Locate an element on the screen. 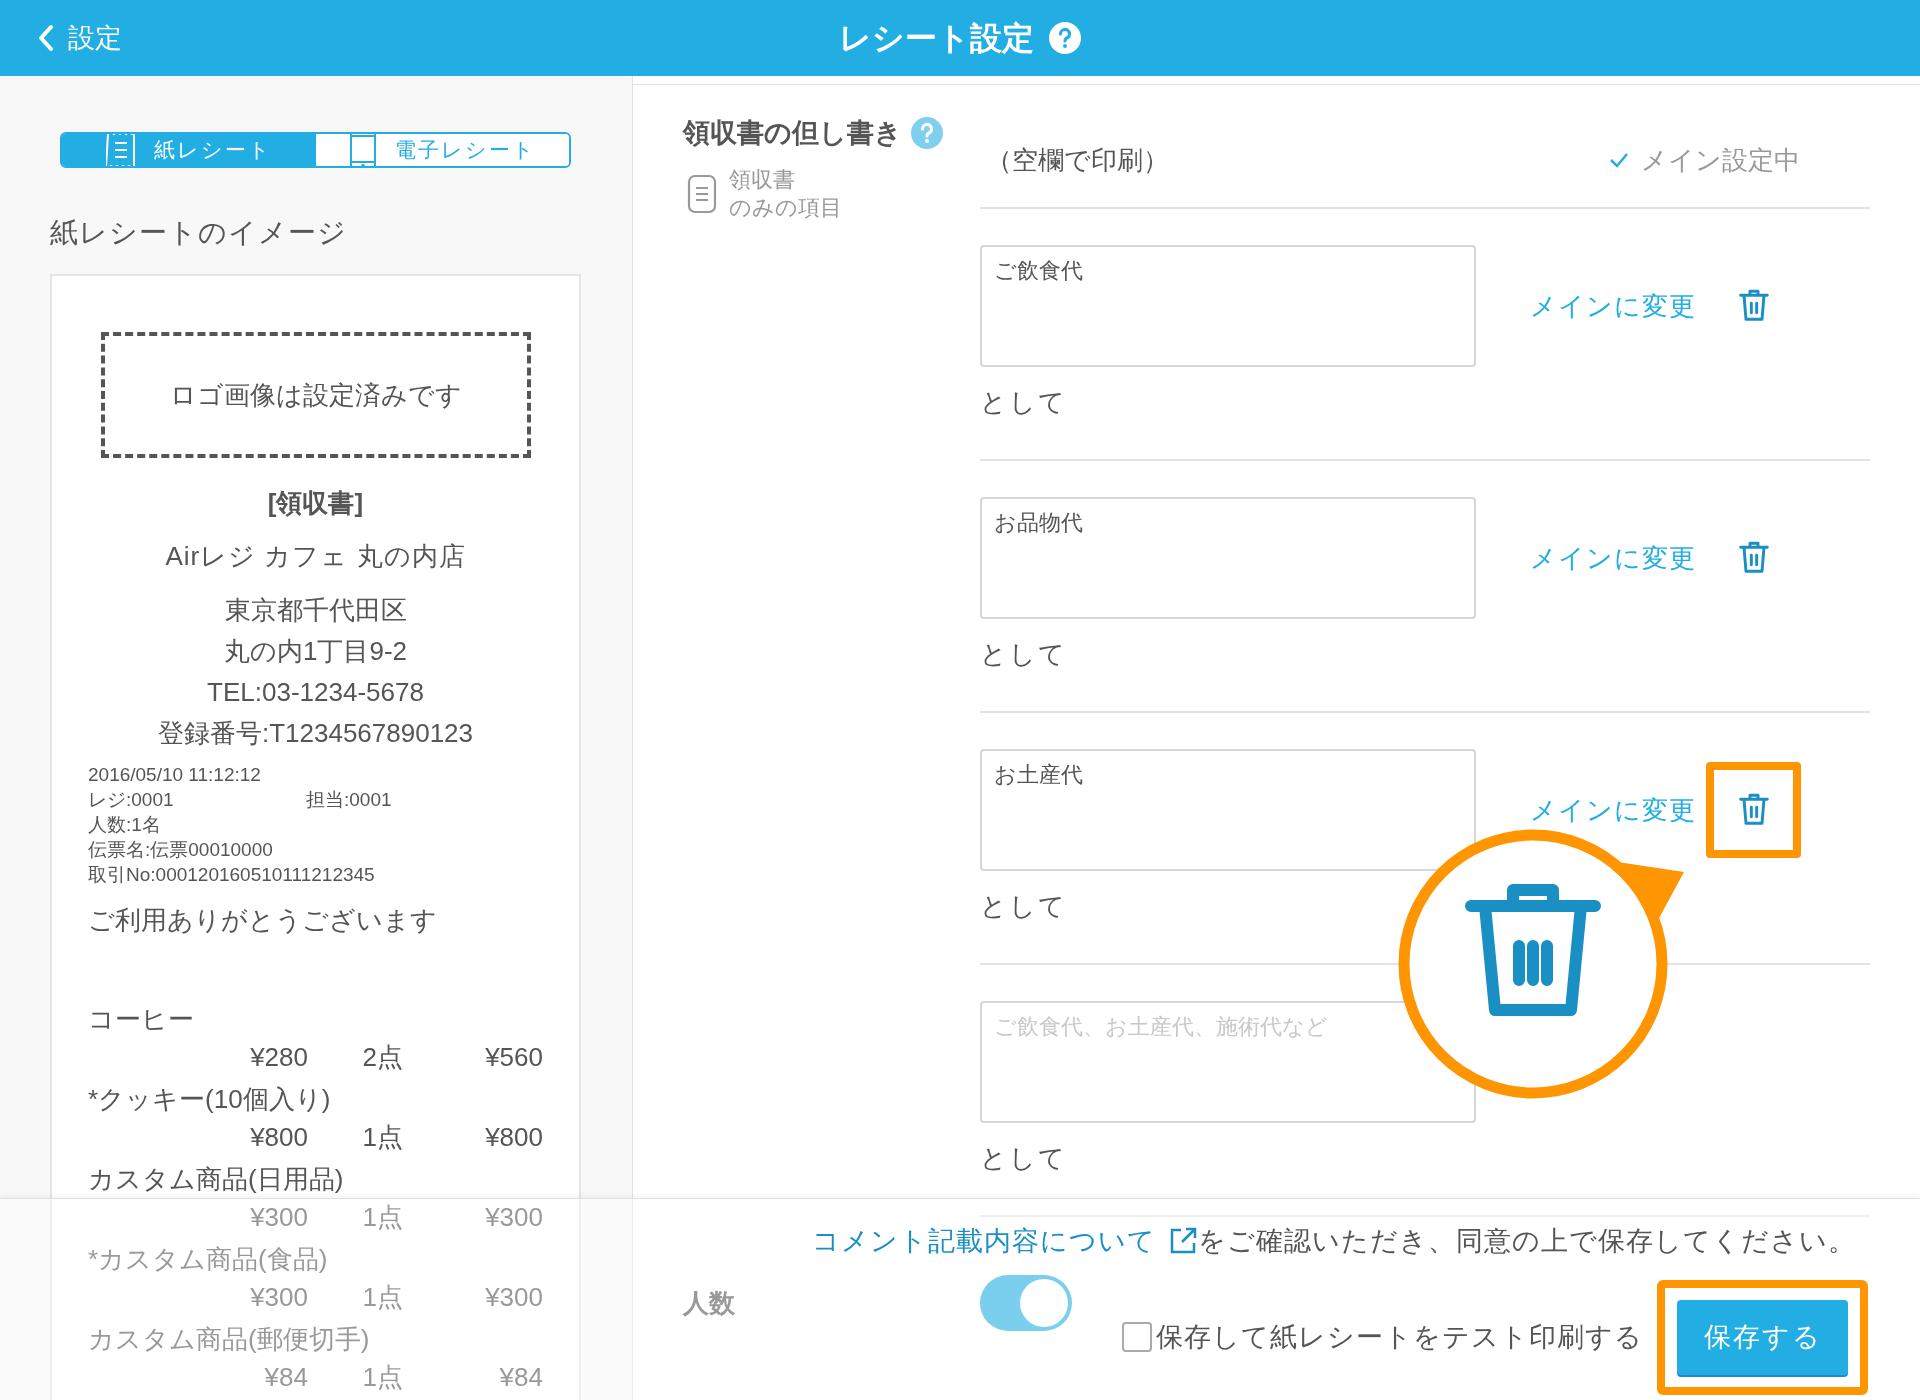  registration-number: 登録番号:T1234567890123 is located at coordinates (315, 733).